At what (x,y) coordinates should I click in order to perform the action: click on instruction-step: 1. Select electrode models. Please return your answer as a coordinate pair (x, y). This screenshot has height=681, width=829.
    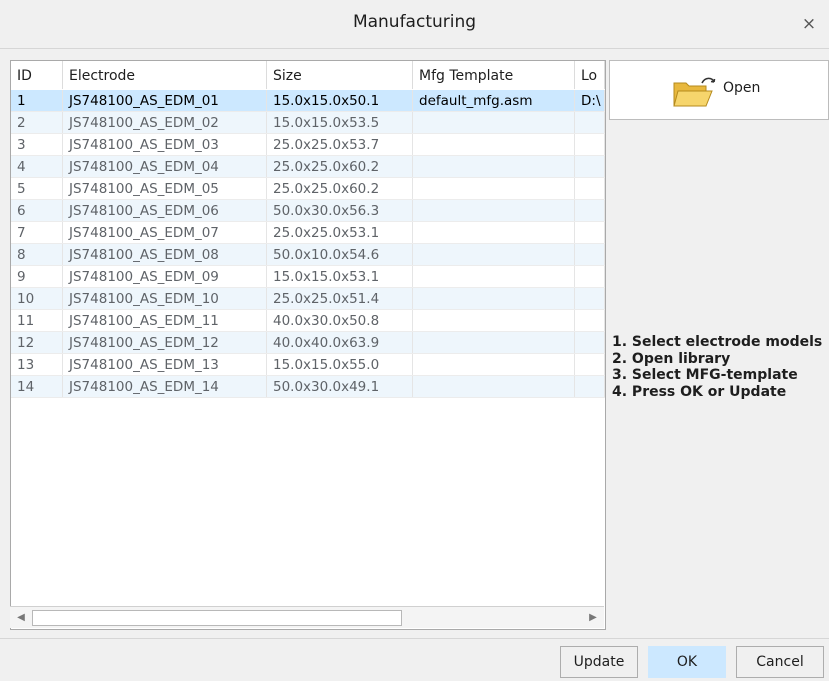
    Looking at the image, I should click on (717, 342).